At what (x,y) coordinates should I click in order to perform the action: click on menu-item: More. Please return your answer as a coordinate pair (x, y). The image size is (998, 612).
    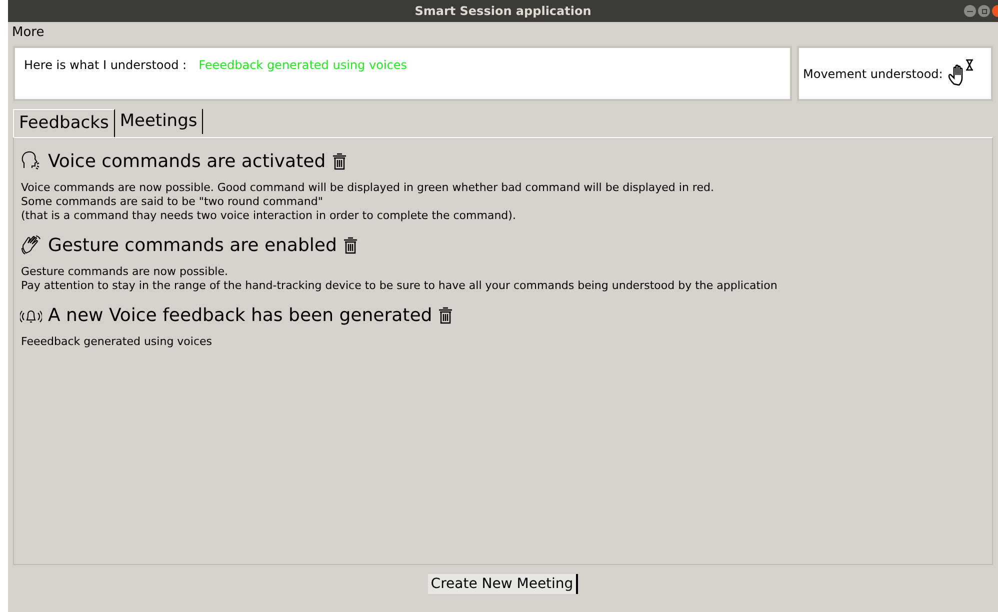
    Looking at the image, I should click on (28, 33).